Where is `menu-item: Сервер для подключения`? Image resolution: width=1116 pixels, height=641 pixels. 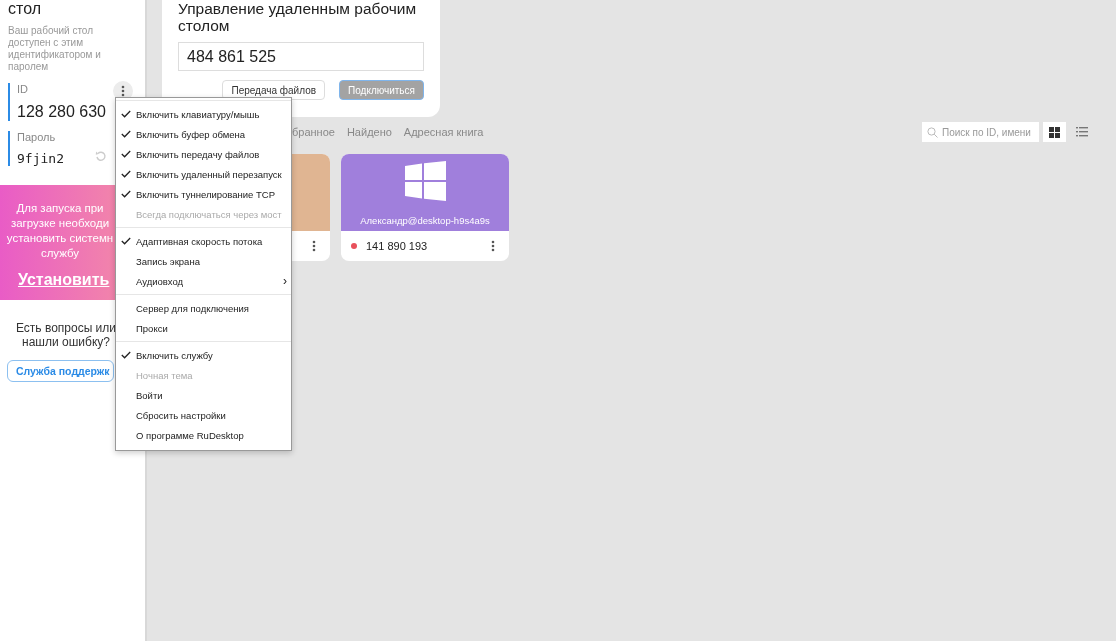 menu-item: Сервер для подключения is located at coordinates (203, 308).